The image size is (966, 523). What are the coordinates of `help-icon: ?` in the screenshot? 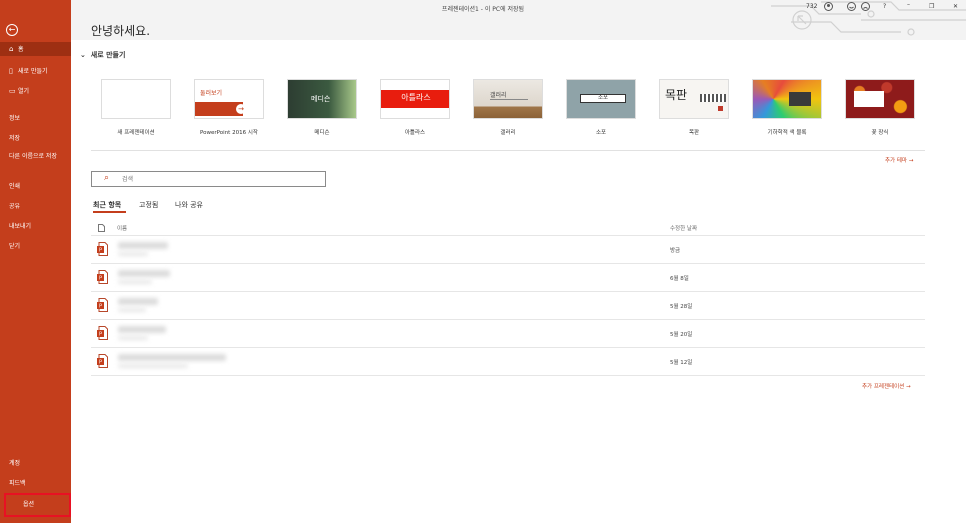 It's located at (884, 6).